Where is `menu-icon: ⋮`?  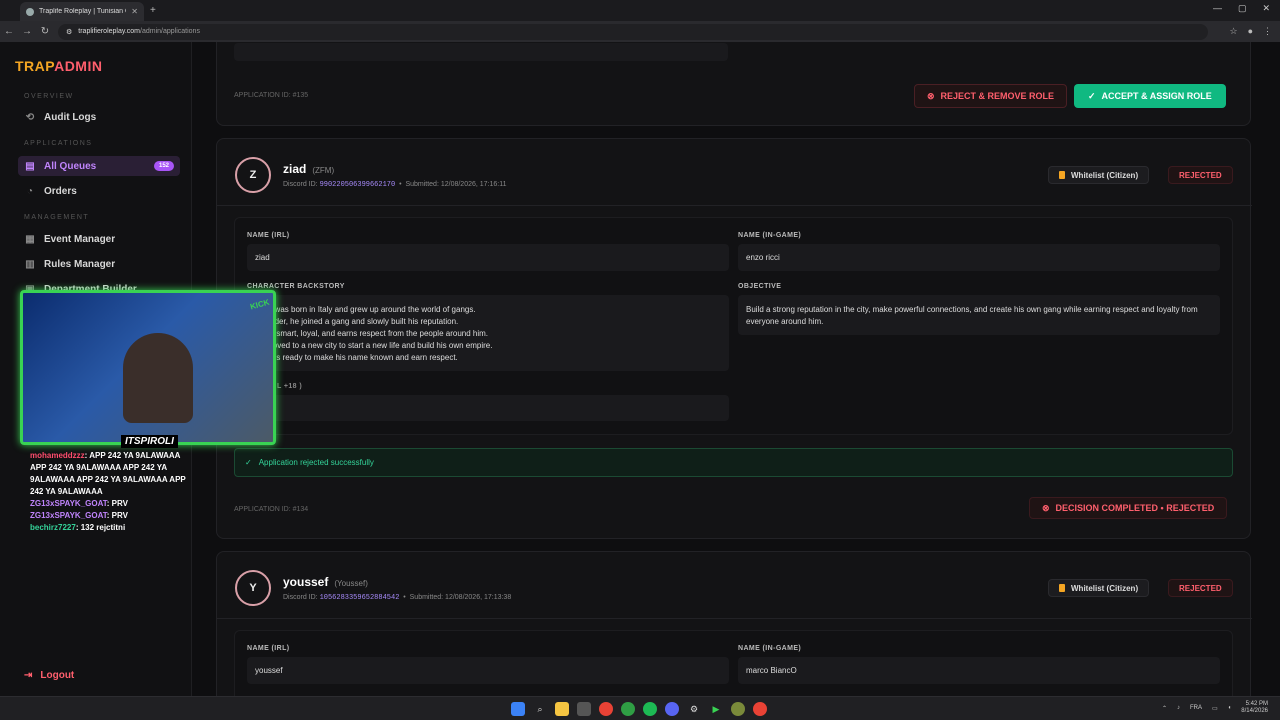
menu-icon: ⋮ is located at coordinates (1267, 31).